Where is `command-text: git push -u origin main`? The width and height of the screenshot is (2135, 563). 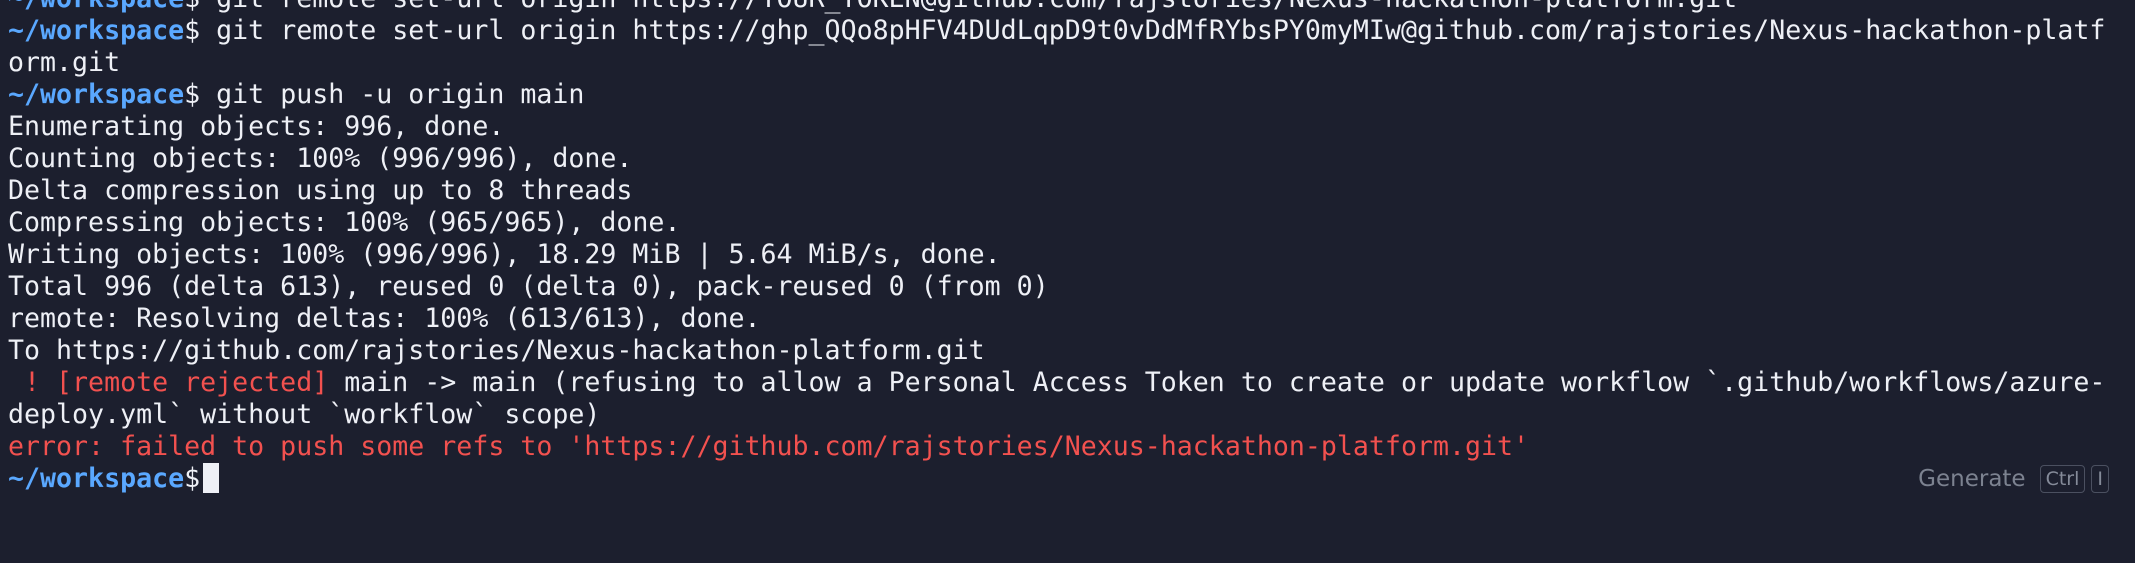 command-text: git push -u origin main is located at coordinates (392, 94).